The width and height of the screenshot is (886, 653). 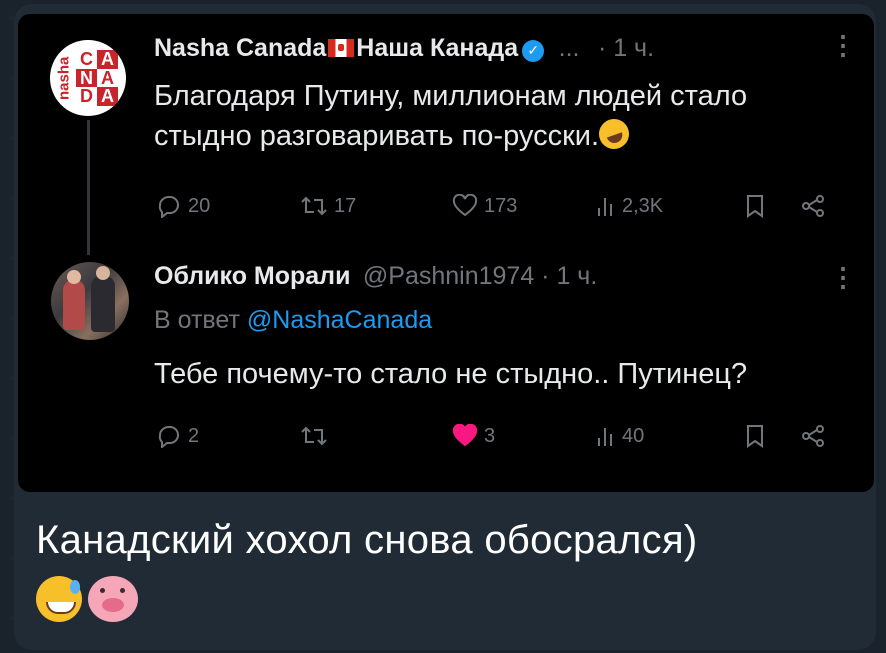 I want to click on tweet1-text-line2-content: стыдно разговаривать по-русски., so click(x=377, y=136).